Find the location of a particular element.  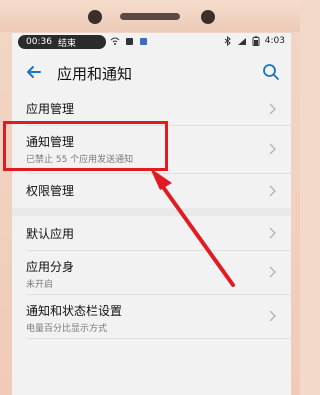

app-icon is located at coordinates (143, 41).